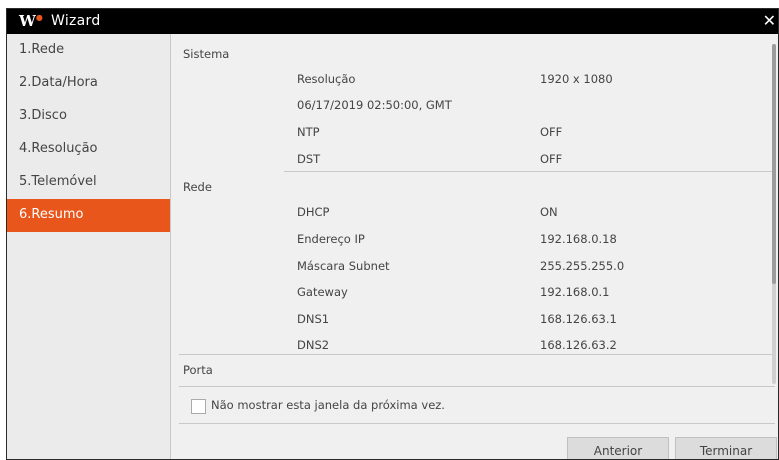 The image size is (779, 460). Describe the element at coordinates (328, 405) in the screenshot. I see `dont-show-again-label: Não mostrar esta janela da próxima vez.` at that location.